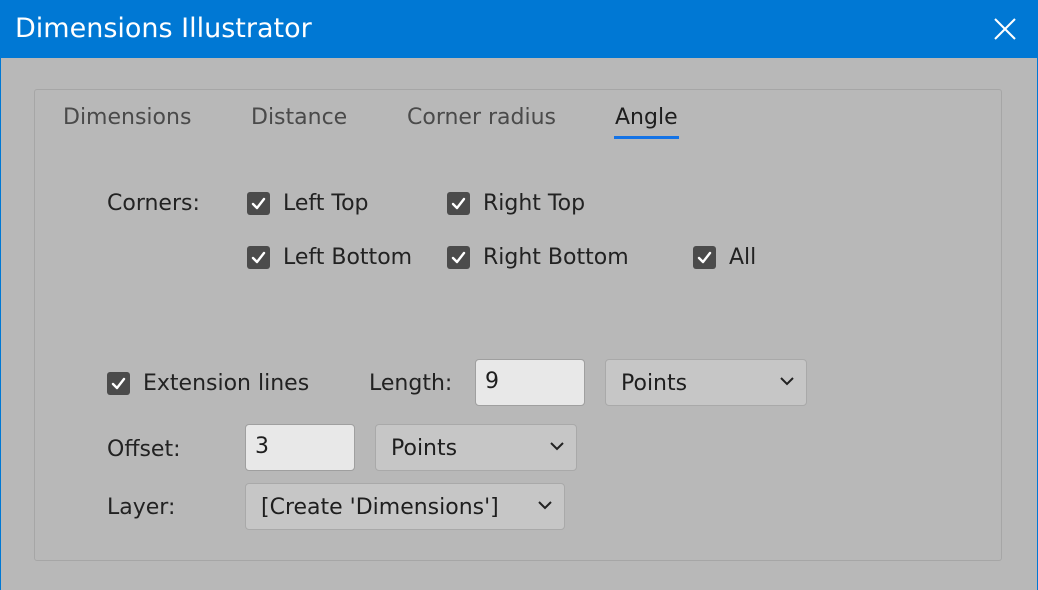  What do you see at coordinates (424, 448) in the screenshot?
I see `offset-unit-value: Points` at bounding box center [424, 448].